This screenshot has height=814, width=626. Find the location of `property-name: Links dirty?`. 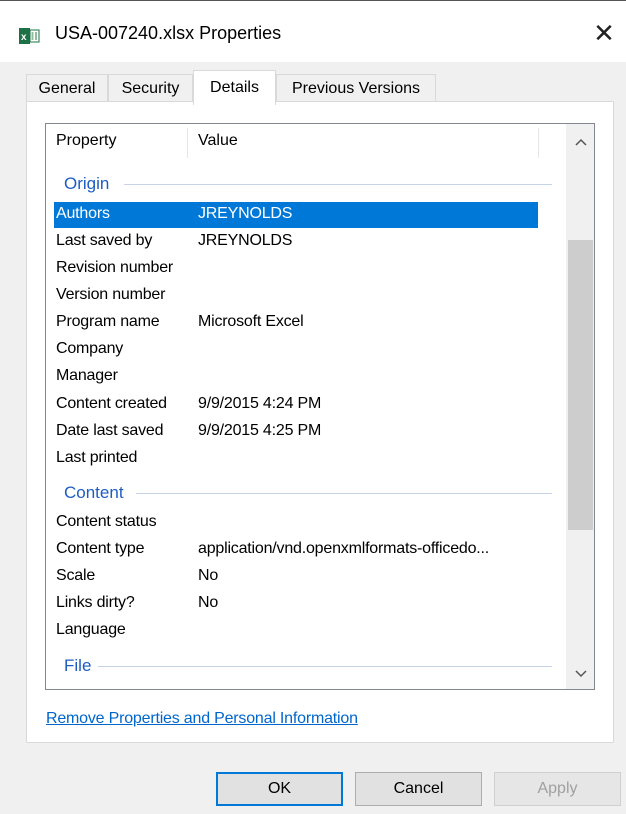

property-name: Links dirty? is located at coordinates (95, 602).